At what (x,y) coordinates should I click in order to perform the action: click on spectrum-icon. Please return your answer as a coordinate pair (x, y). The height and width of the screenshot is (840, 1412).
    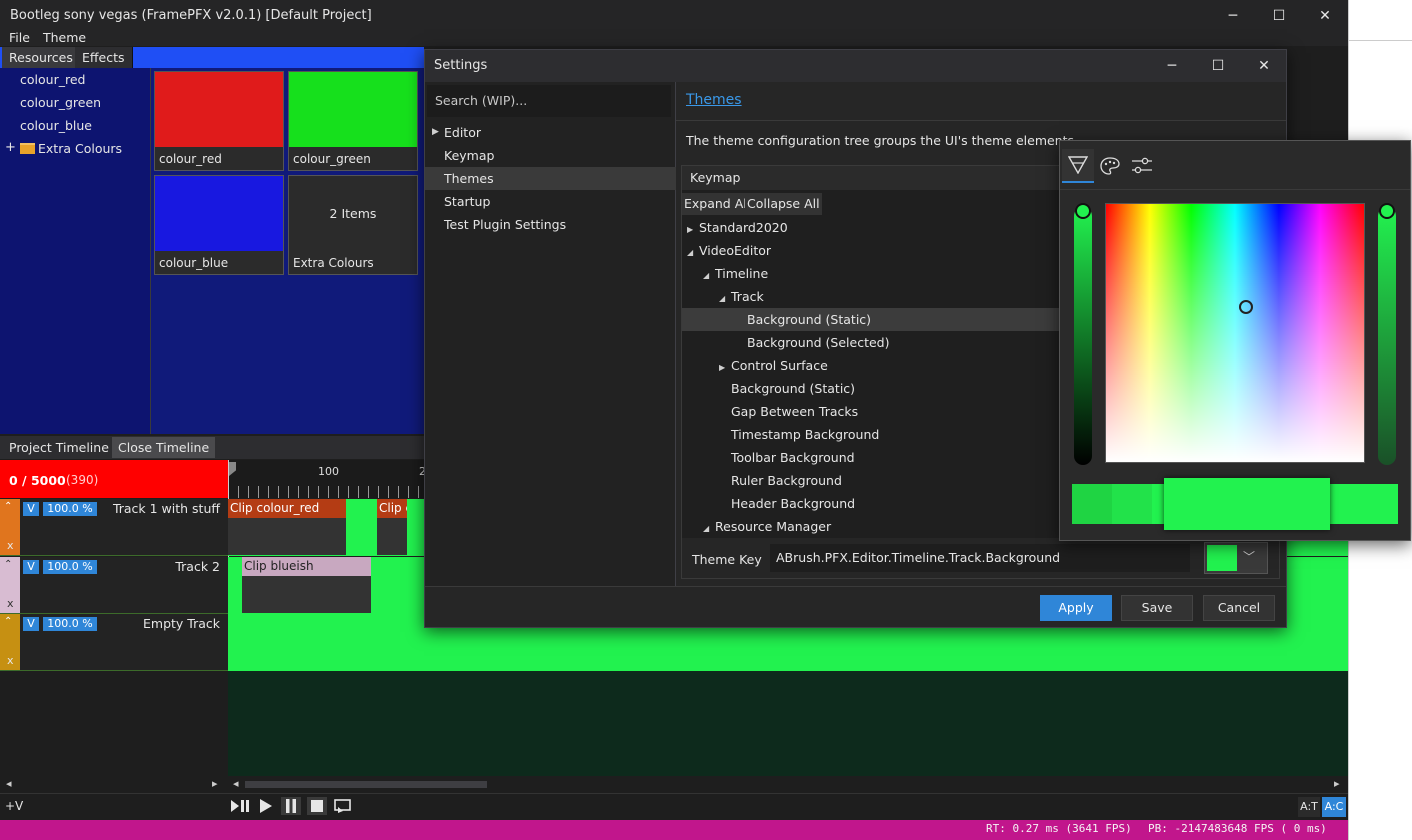
    Looking at the image, I should click on (1078, 166).